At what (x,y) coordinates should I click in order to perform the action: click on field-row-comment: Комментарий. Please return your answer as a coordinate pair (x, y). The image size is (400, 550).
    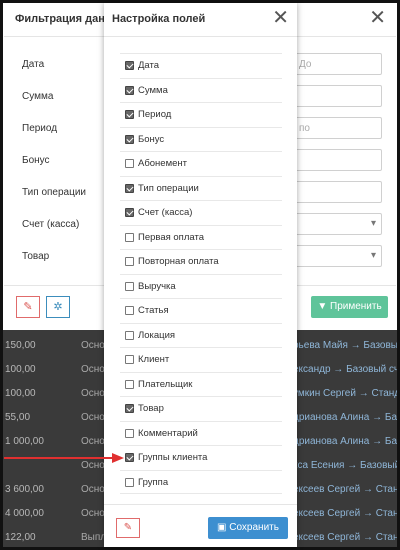
    Looking at the image, I should click on (201, 433).